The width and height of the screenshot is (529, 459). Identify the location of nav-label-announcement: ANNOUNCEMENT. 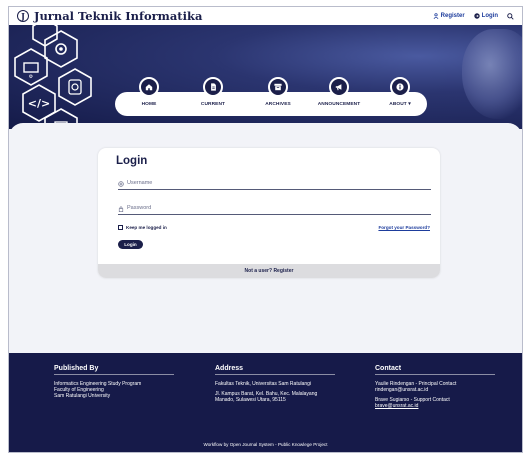
(339, 104).